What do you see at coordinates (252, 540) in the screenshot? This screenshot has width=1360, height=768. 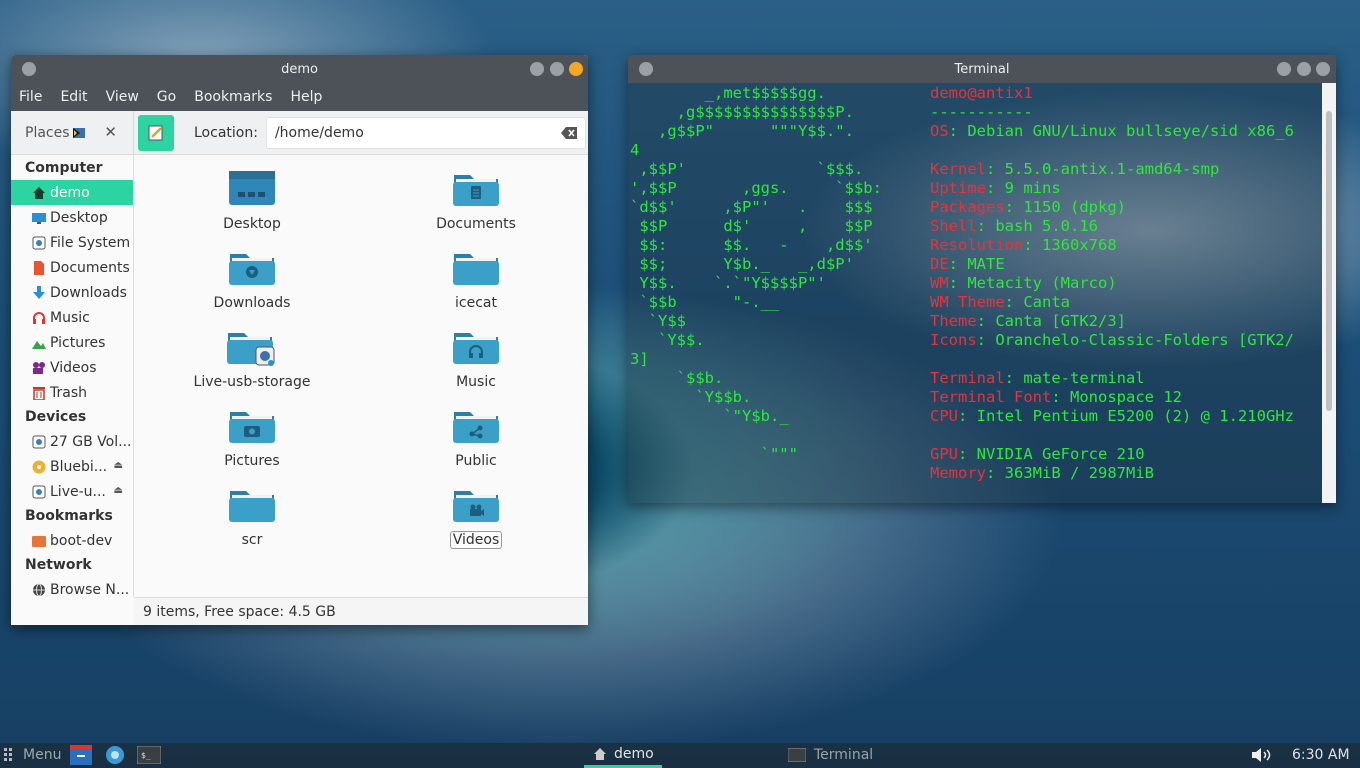 I see `file-label: scr` at bounding box center [252, 540].